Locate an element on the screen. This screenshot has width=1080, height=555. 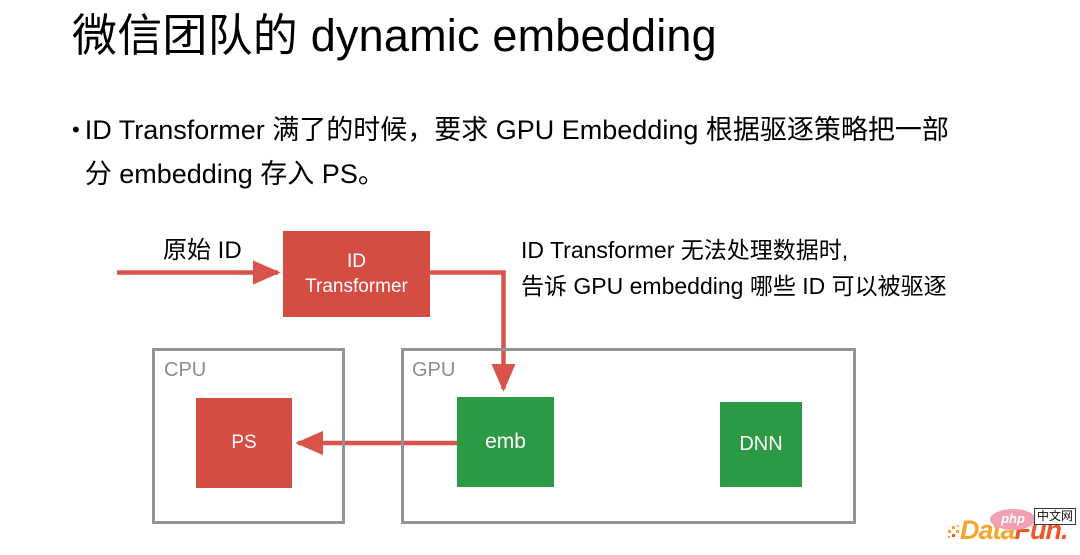
gpu-container-label: GPU is located at coordinates (434, 370).